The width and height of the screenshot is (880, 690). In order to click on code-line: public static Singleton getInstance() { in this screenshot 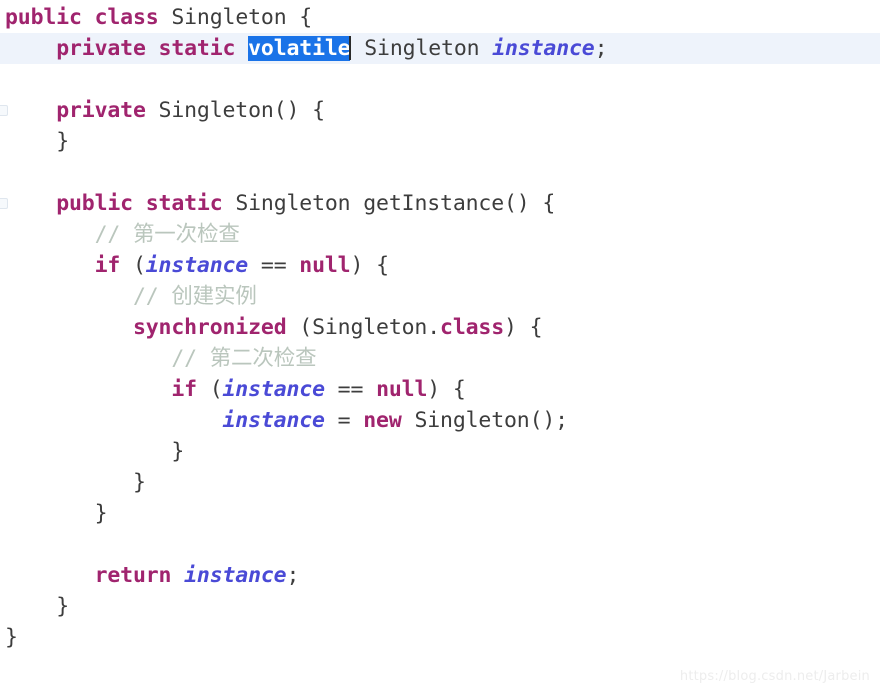, I will do `click(440, 203)`.